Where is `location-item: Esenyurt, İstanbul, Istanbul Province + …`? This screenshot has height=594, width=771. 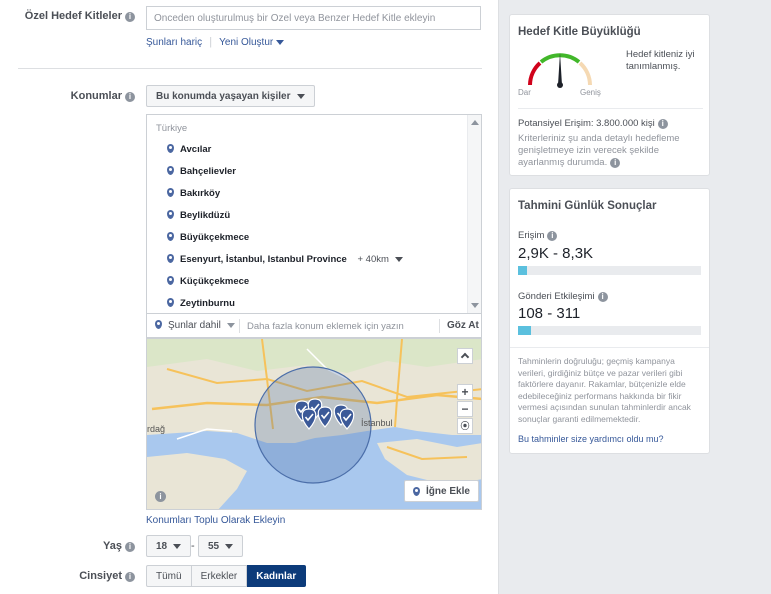
location-item: Esenyurt, İstanbul, Istanbul Province + … is located at coordinates (285, 259).